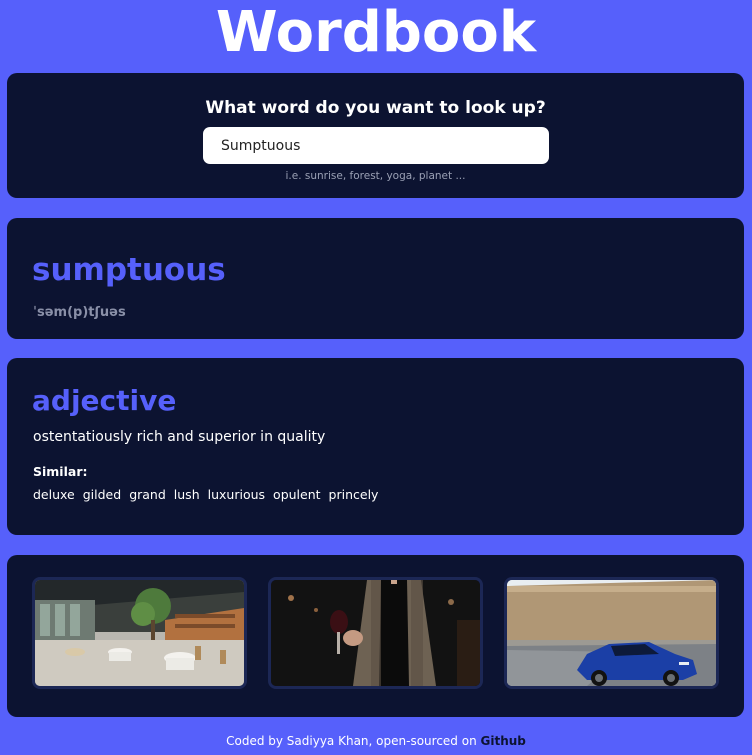  What do you see at coordinates (54, 494) in the screenshot?
I see `synonym-link: deluxe` at bounding box center [54, 494].